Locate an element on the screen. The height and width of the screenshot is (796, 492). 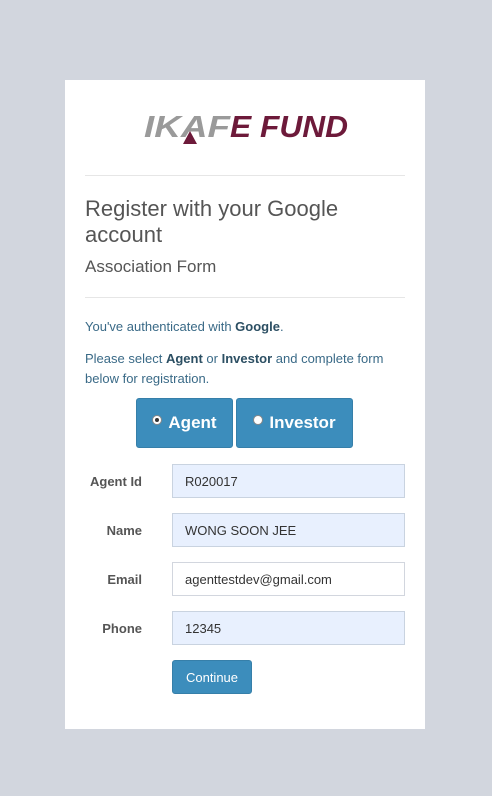
agent-radio-button: Agent is located at coordinates (184, 423).